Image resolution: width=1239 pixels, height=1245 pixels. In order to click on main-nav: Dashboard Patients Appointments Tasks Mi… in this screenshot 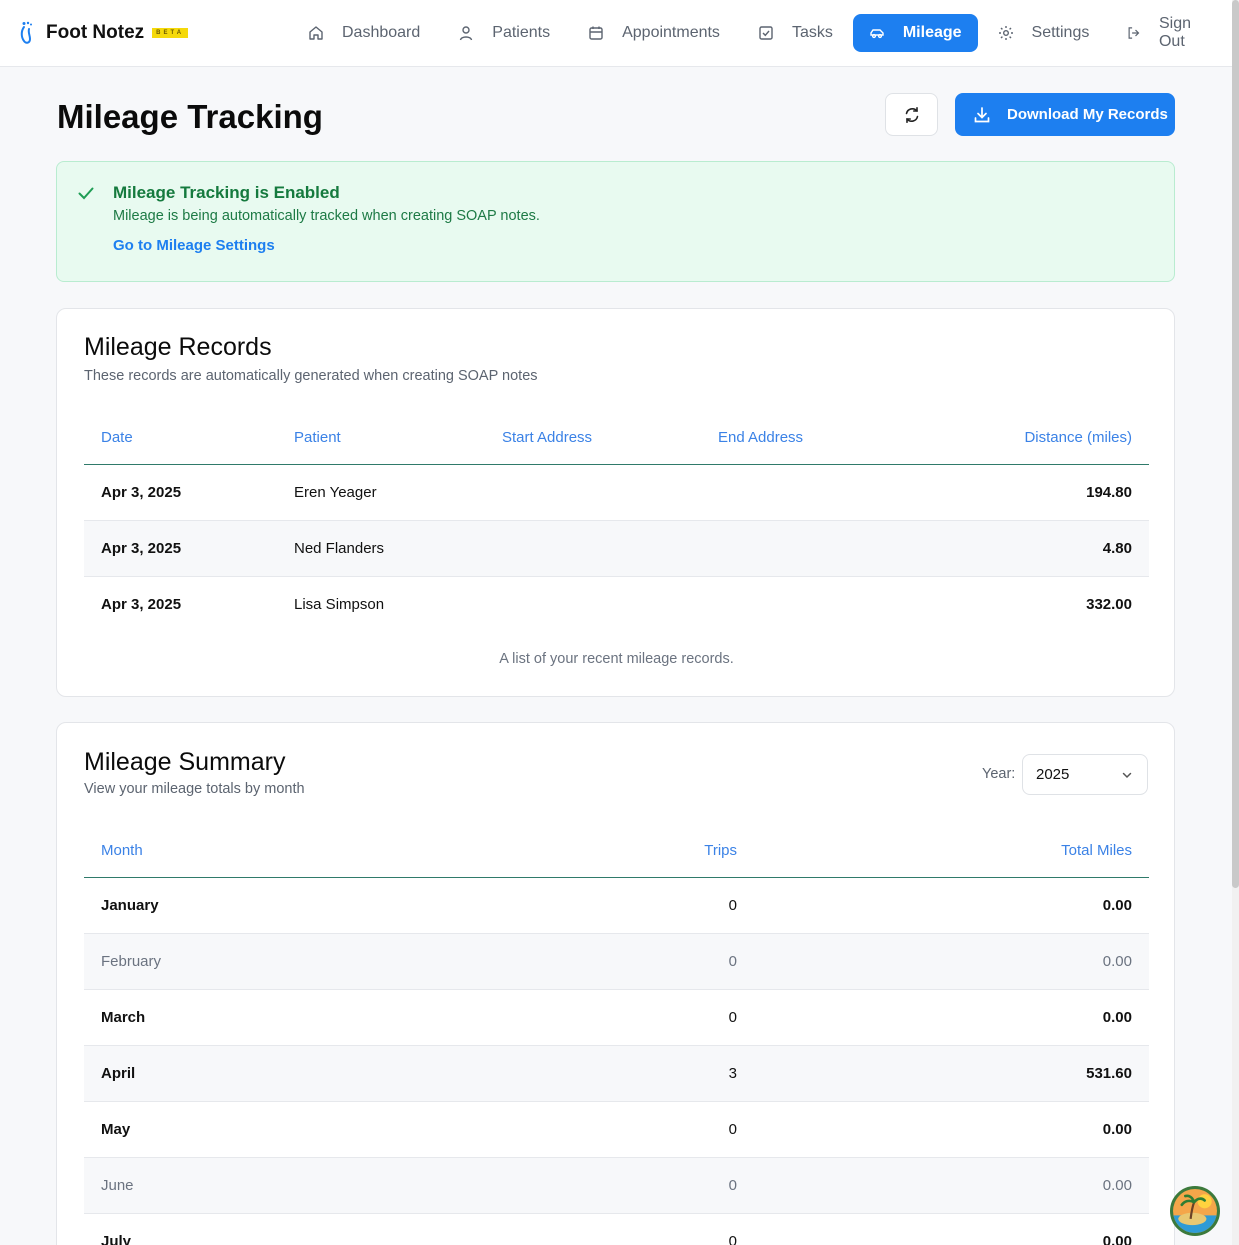, I will do `click(761, 33)`.